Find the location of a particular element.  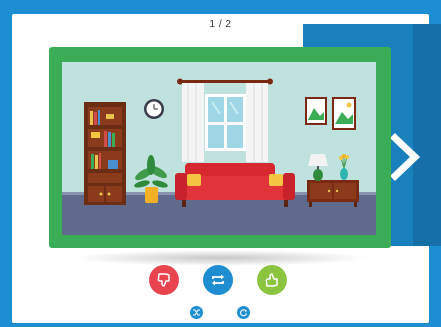

repeat-icon is located at coordinates (218, 280).